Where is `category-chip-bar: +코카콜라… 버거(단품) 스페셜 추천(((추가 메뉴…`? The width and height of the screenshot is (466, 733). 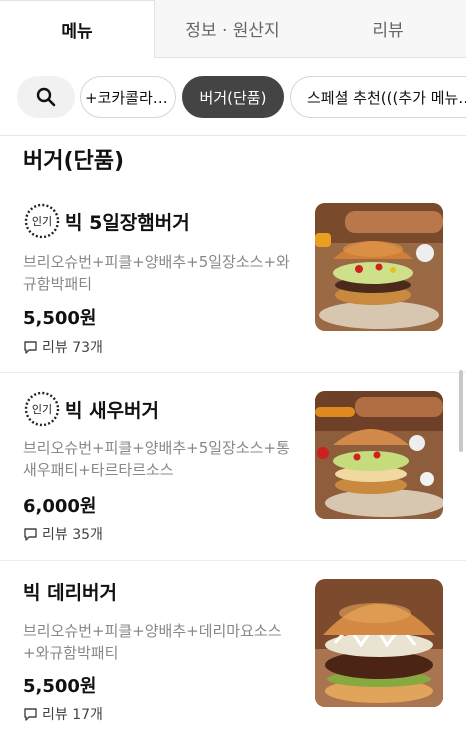
category-chip-bar: +코카콜라… 버거(단품) 스페셜 추천(((추가 메뉴… is located at coordinates (233, 97).